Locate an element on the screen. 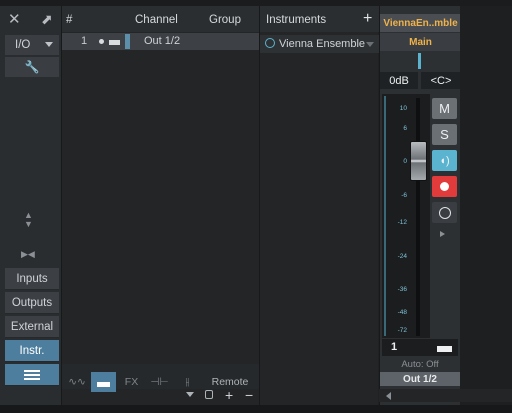 The image size is (512, 413). channel-footer: 1 is located at coordinates (420, 347).